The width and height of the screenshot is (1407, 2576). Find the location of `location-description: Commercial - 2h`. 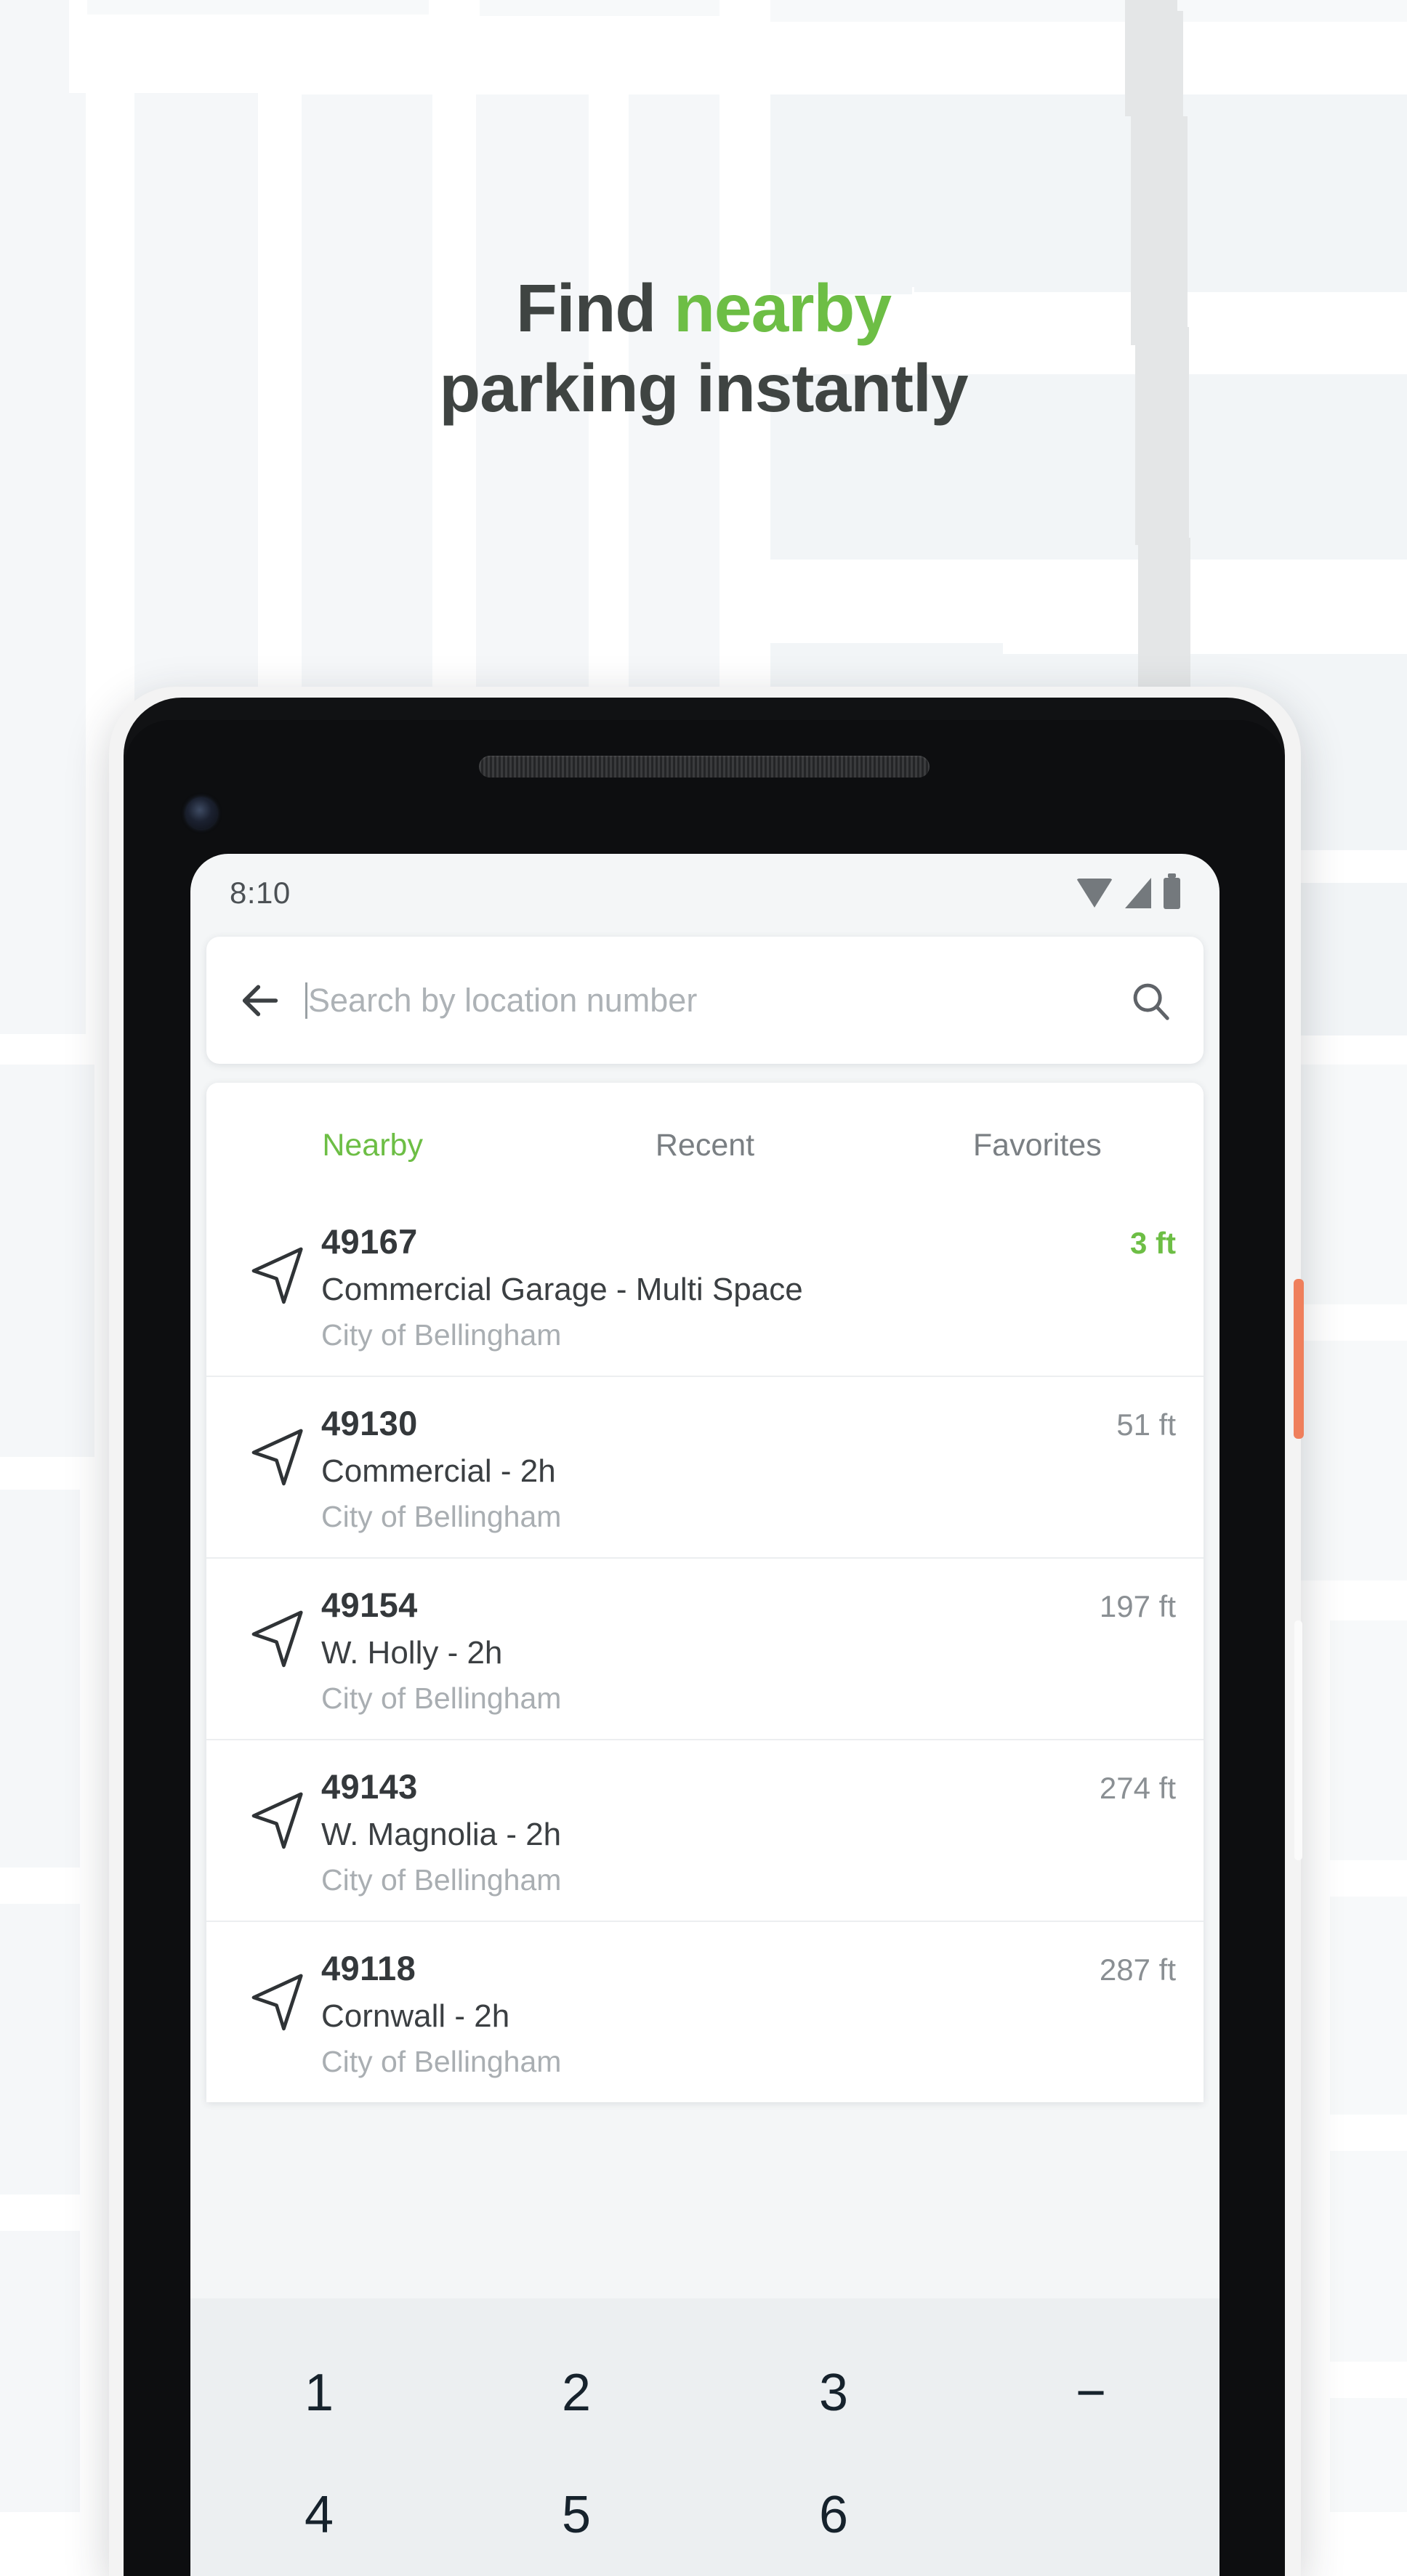

location-description: Commercial - 2h is located at coordinates (438, 1471).